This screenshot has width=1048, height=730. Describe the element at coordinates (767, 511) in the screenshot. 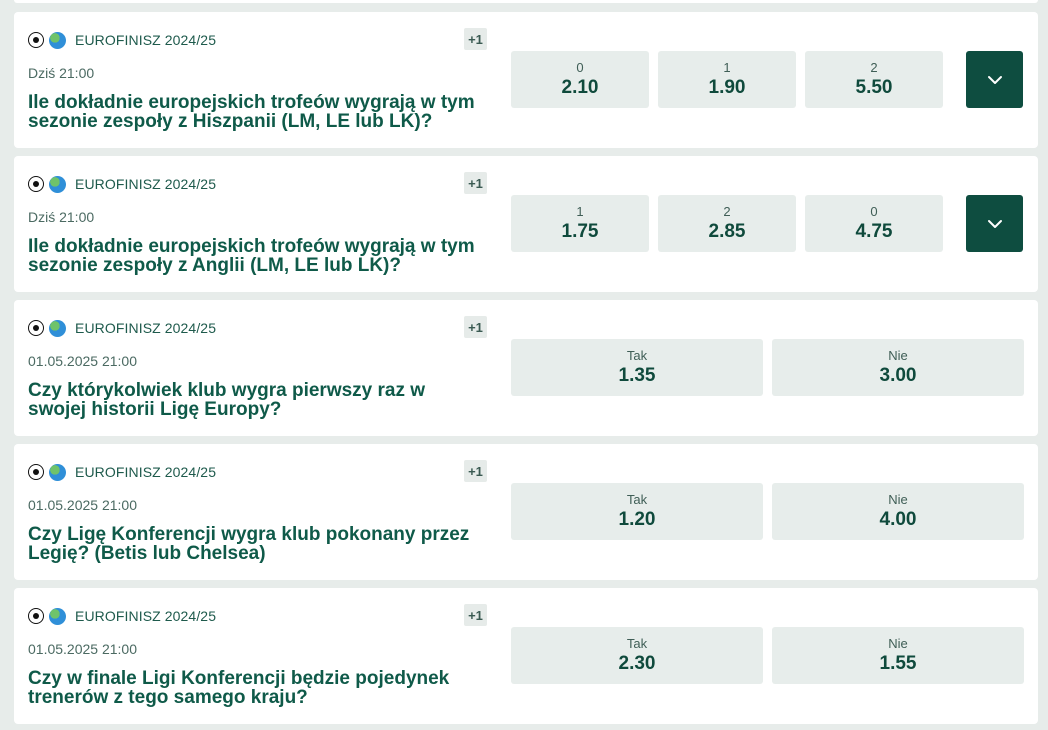

I see `odds-group: Tak 1.20 Nie 4.00` at that location.